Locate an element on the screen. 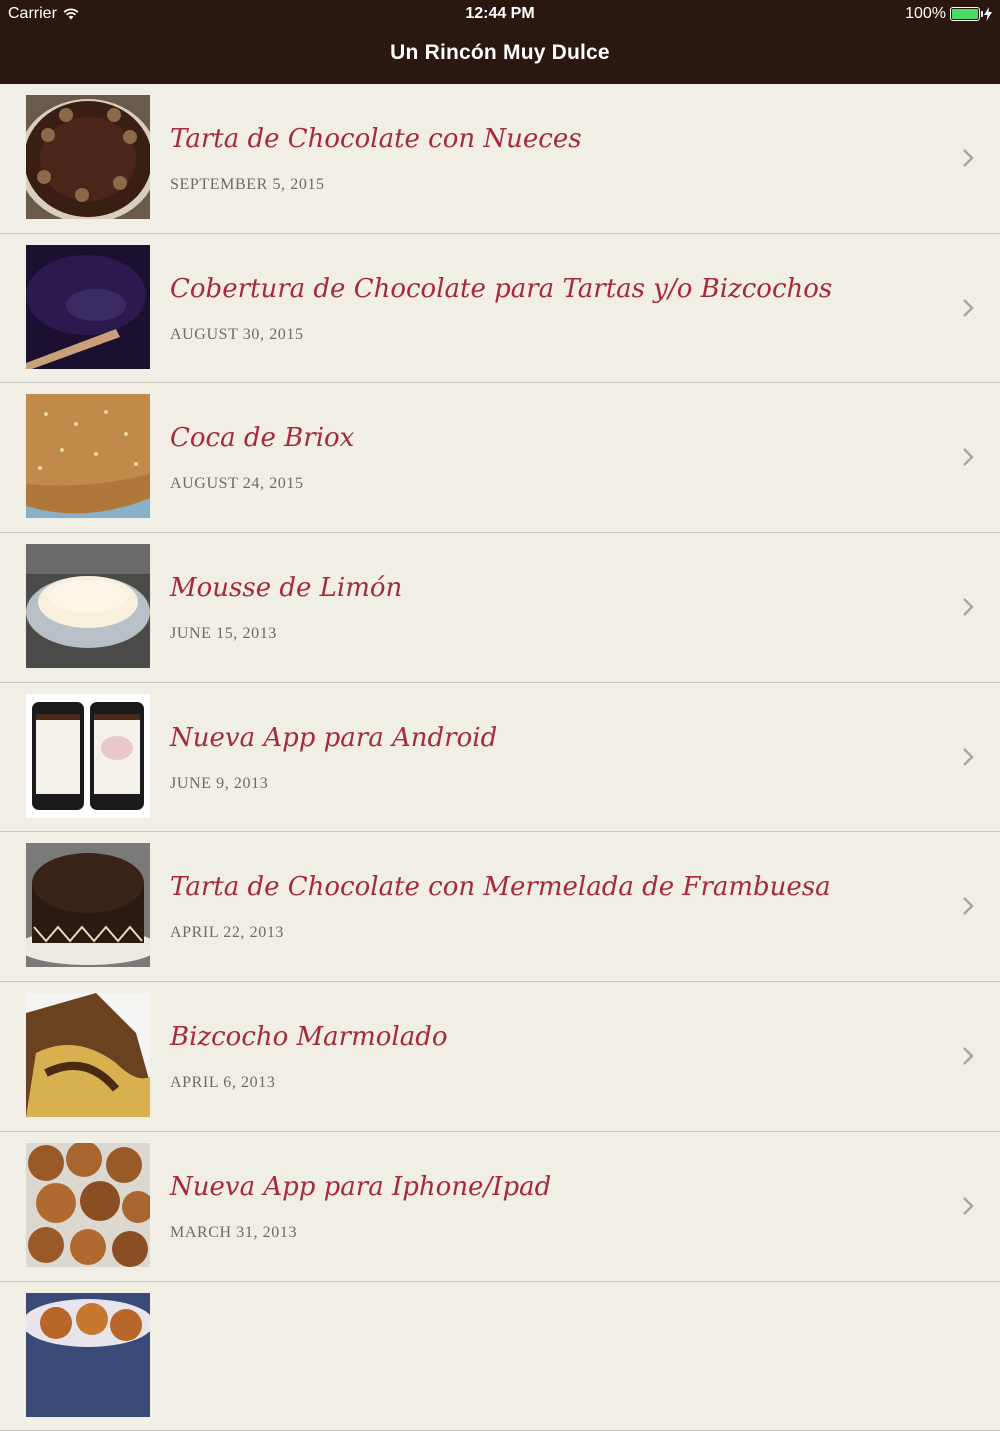  post-title: Nueva App para Iphone/Ipad is located at coordinates (360, 1187).